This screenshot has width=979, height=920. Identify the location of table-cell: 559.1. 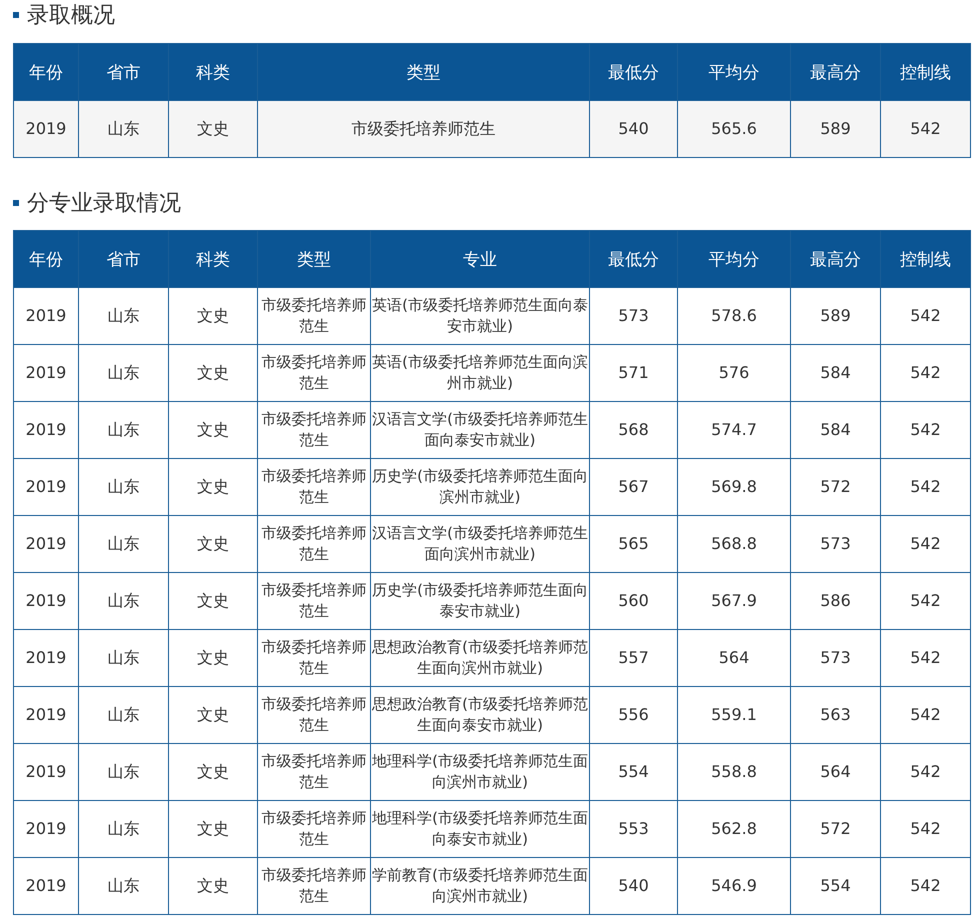
(734, 715).